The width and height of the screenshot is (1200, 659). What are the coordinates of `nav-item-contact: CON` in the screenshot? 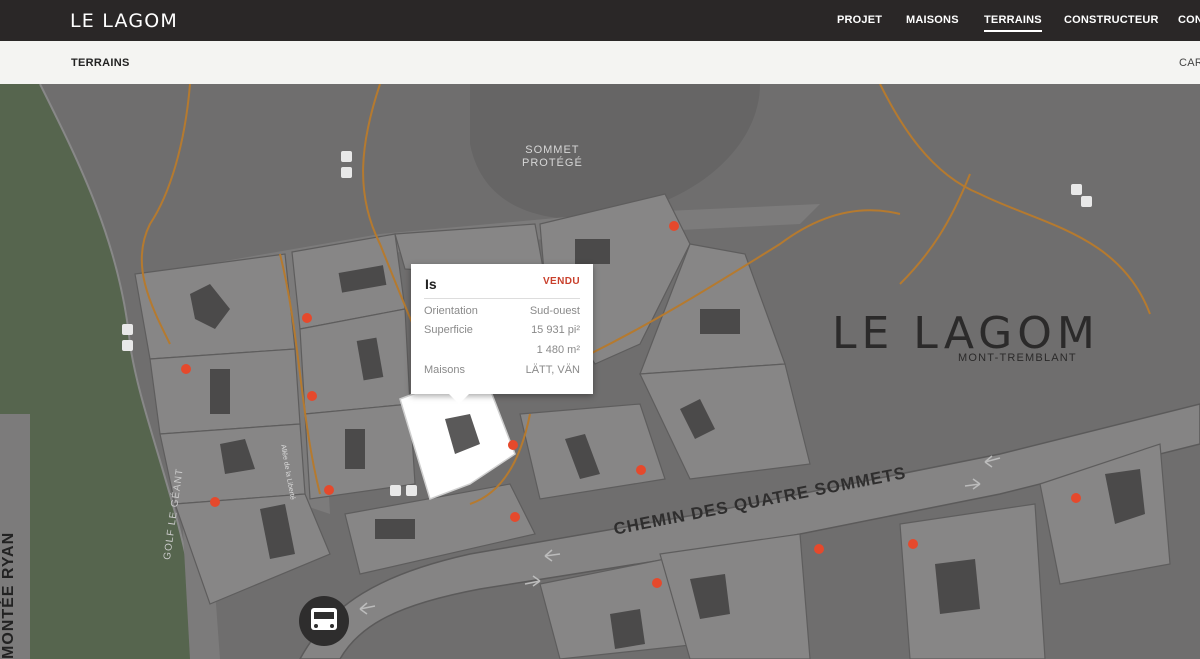 It's located at (1189, 20).